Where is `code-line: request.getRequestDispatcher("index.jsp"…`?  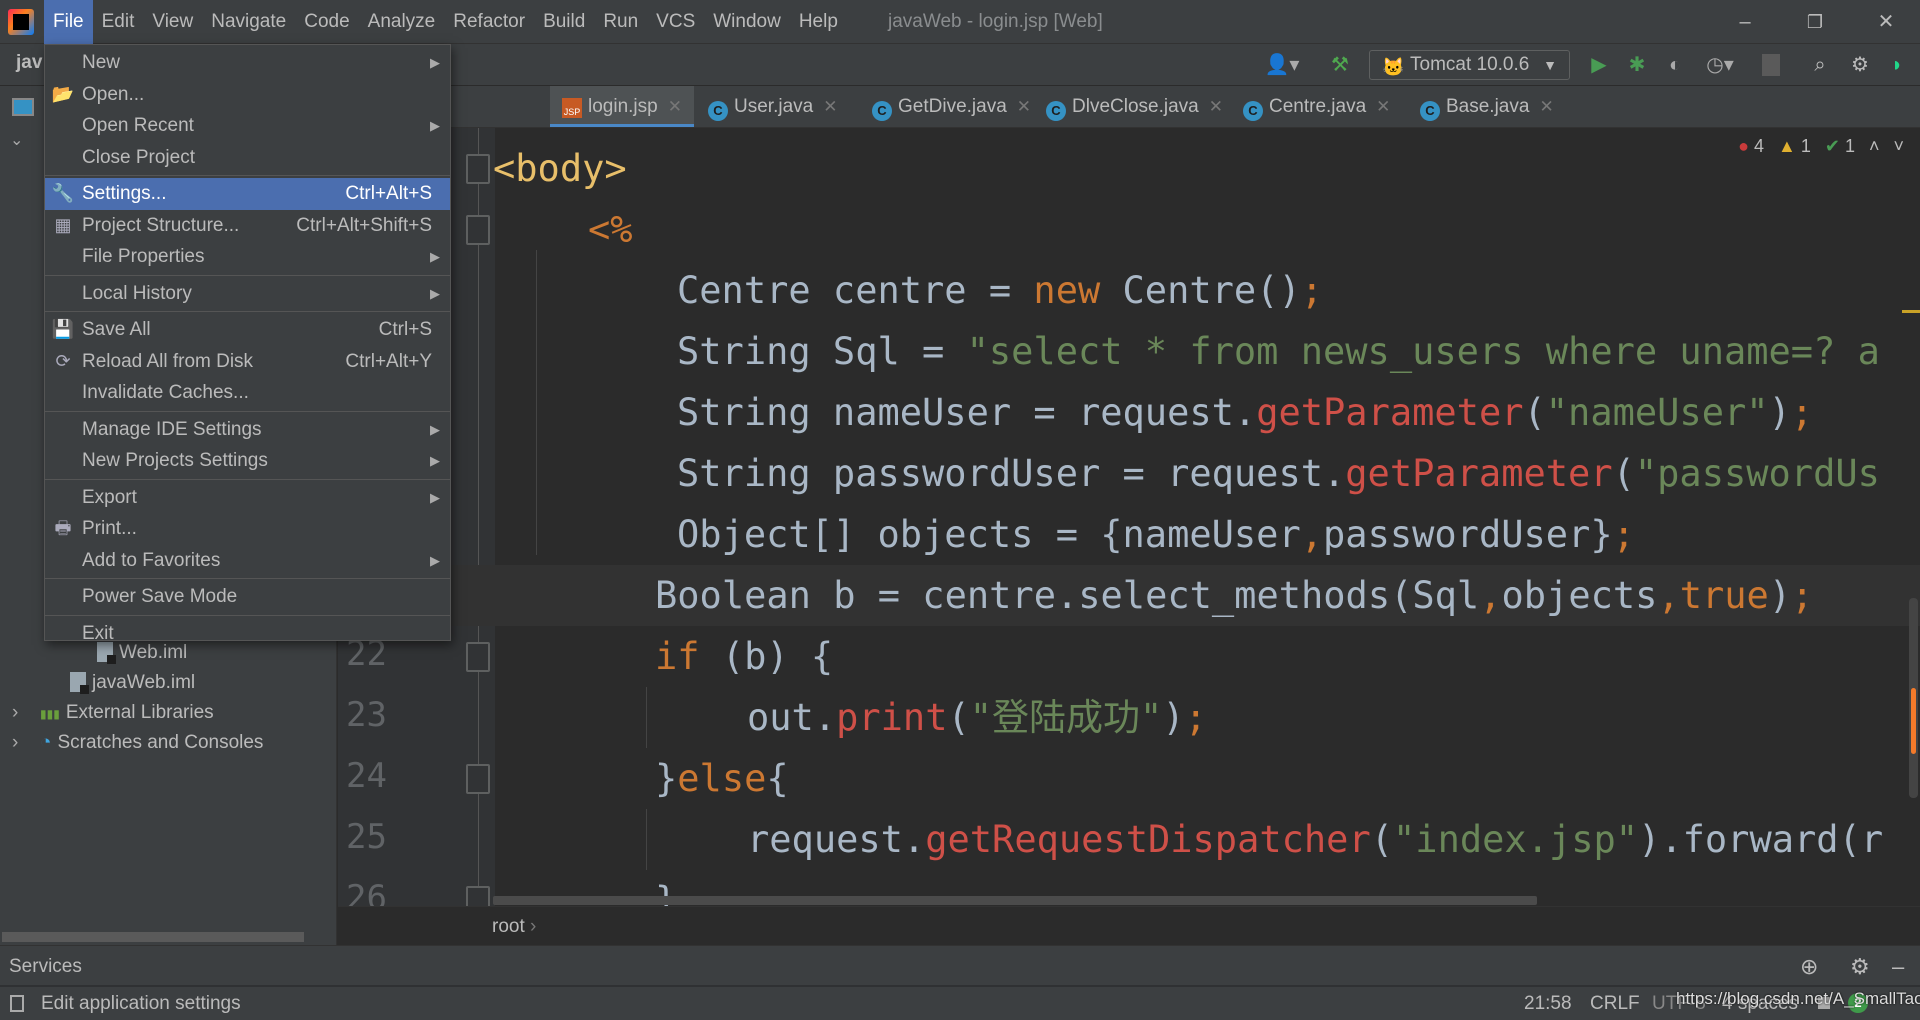 code-line: request.getRequestDispatcher("index.jsp"… is located at coordinates (1315, 839).